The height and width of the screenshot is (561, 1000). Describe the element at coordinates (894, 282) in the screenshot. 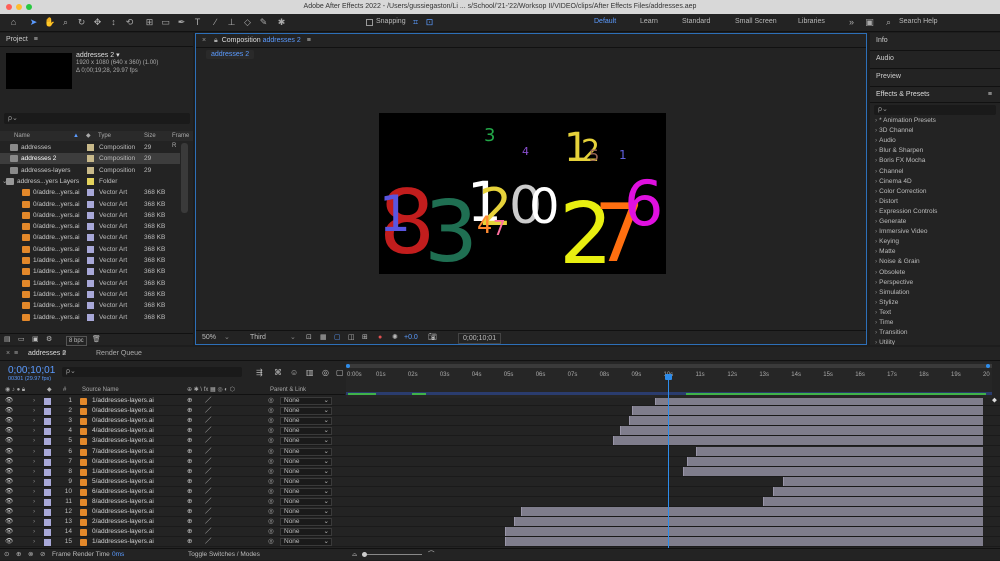

I see `effect-category: › Perspective` at that location.